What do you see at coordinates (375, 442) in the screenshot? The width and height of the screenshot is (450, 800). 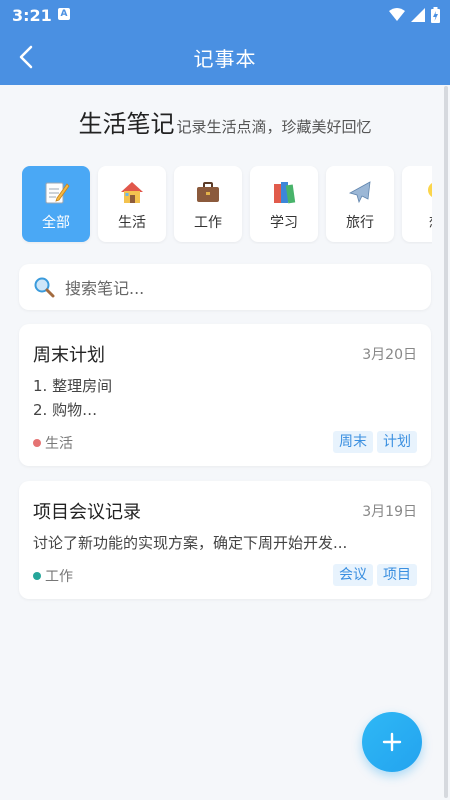 I see `note-tags: 周末 计划` at bounding box center [375, 442].